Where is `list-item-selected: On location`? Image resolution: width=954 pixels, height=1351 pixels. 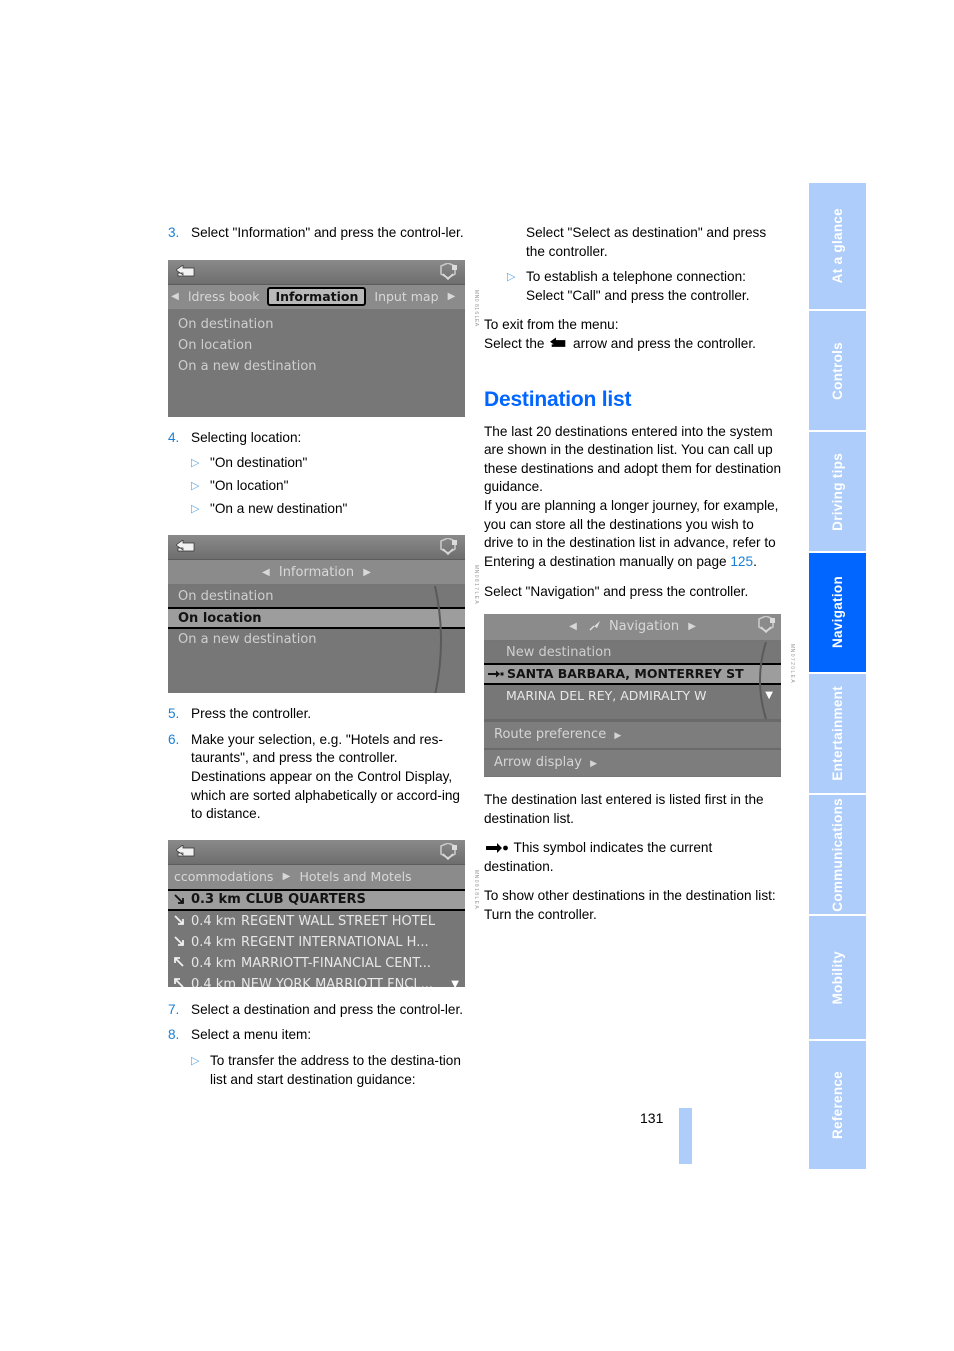
list-item-selected: On location is located at coordinates (316, 618).